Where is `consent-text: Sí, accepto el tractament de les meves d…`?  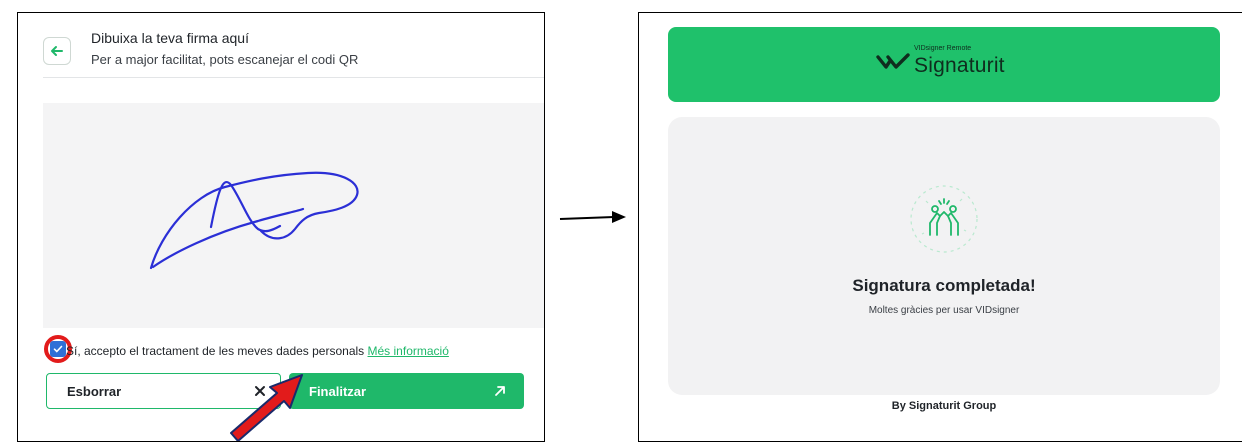 consent-text: Sí, accepto el tractament de les meves d… is located at coordinates (215, 351).